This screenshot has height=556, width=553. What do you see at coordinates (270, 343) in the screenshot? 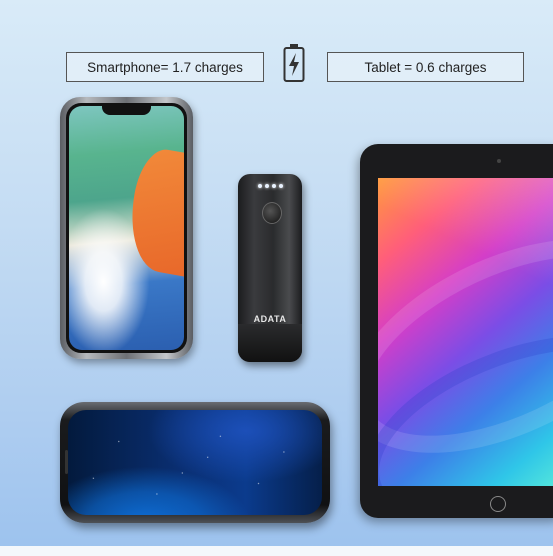
I see `power-bank-band` at bounding box center [270, 343].